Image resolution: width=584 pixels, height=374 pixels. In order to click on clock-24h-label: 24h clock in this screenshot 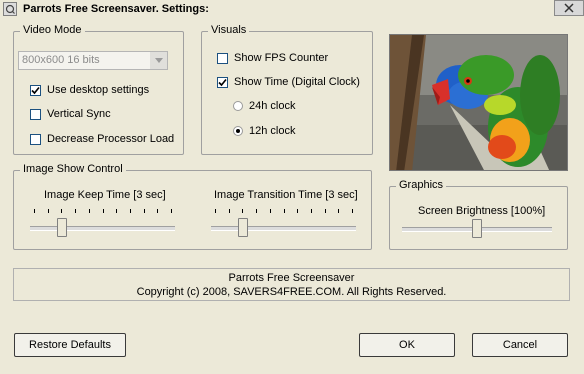, I will do `click(272, 106)`.